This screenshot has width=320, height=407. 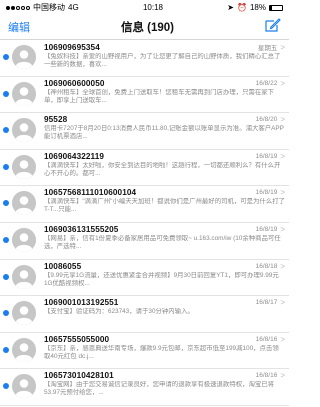 I want to click on message-date: 星期五, so click(x=267, y=48).